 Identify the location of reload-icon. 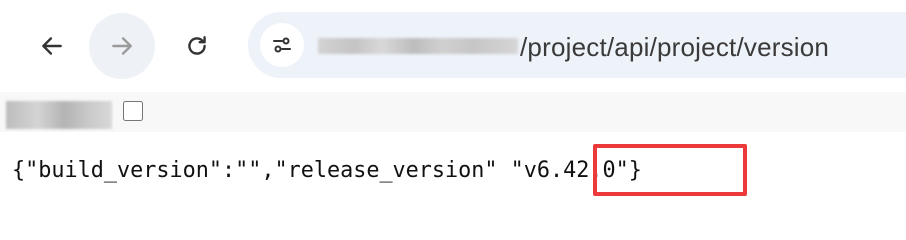
(197, 45).